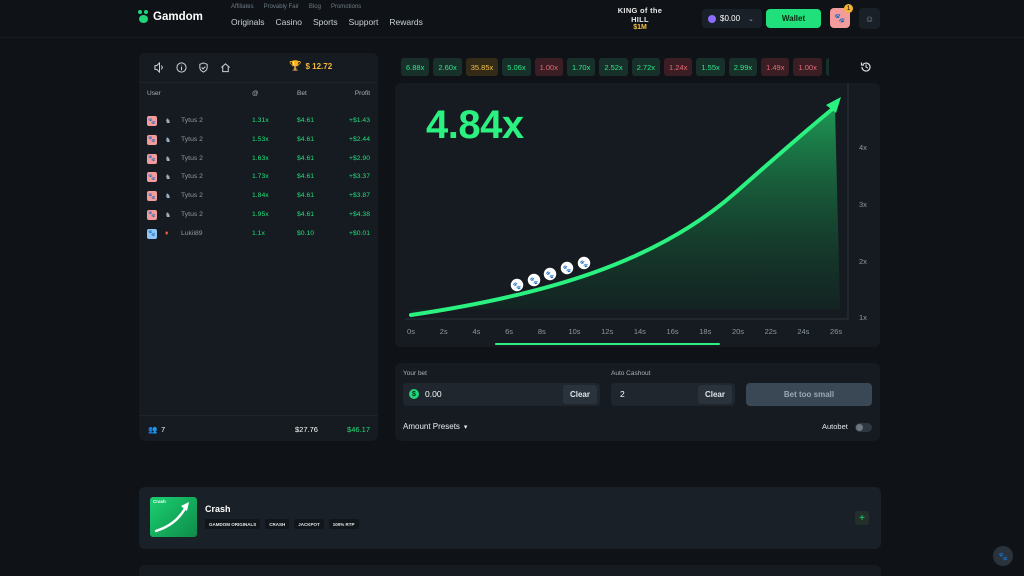  Describe the element at coordinates (841, 16) in the screenshot. I see `avatar: 🐾 1` at that location.